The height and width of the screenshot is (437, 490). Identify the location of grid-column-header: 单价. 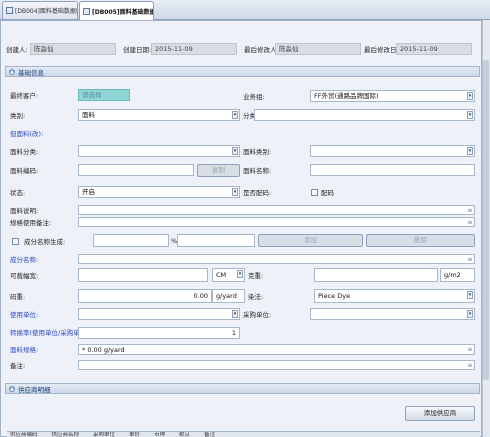
(134, 434).